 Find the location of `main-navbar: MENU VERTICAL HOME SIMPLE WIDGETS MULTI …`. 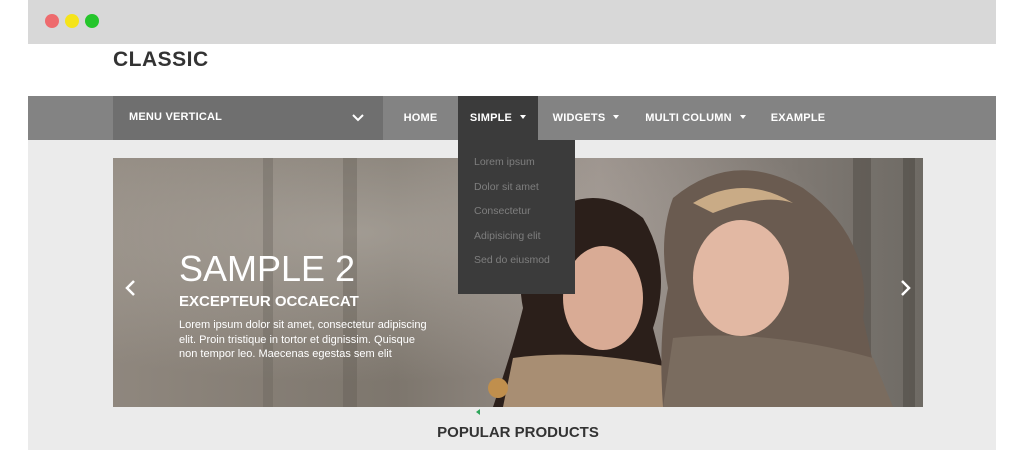

main-navbar: MENU VERTICAL HOME SIMPLE WIDGETS MULTI … is located at coordinates (512, 118).